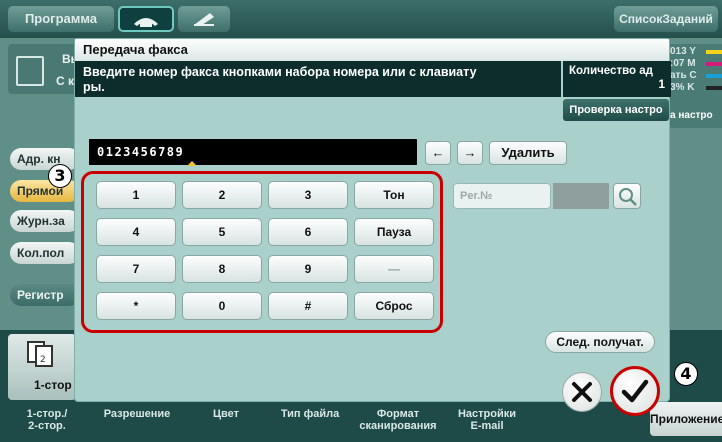  I want to click on sidebar-item-register: Регистр, so click(45, 295).